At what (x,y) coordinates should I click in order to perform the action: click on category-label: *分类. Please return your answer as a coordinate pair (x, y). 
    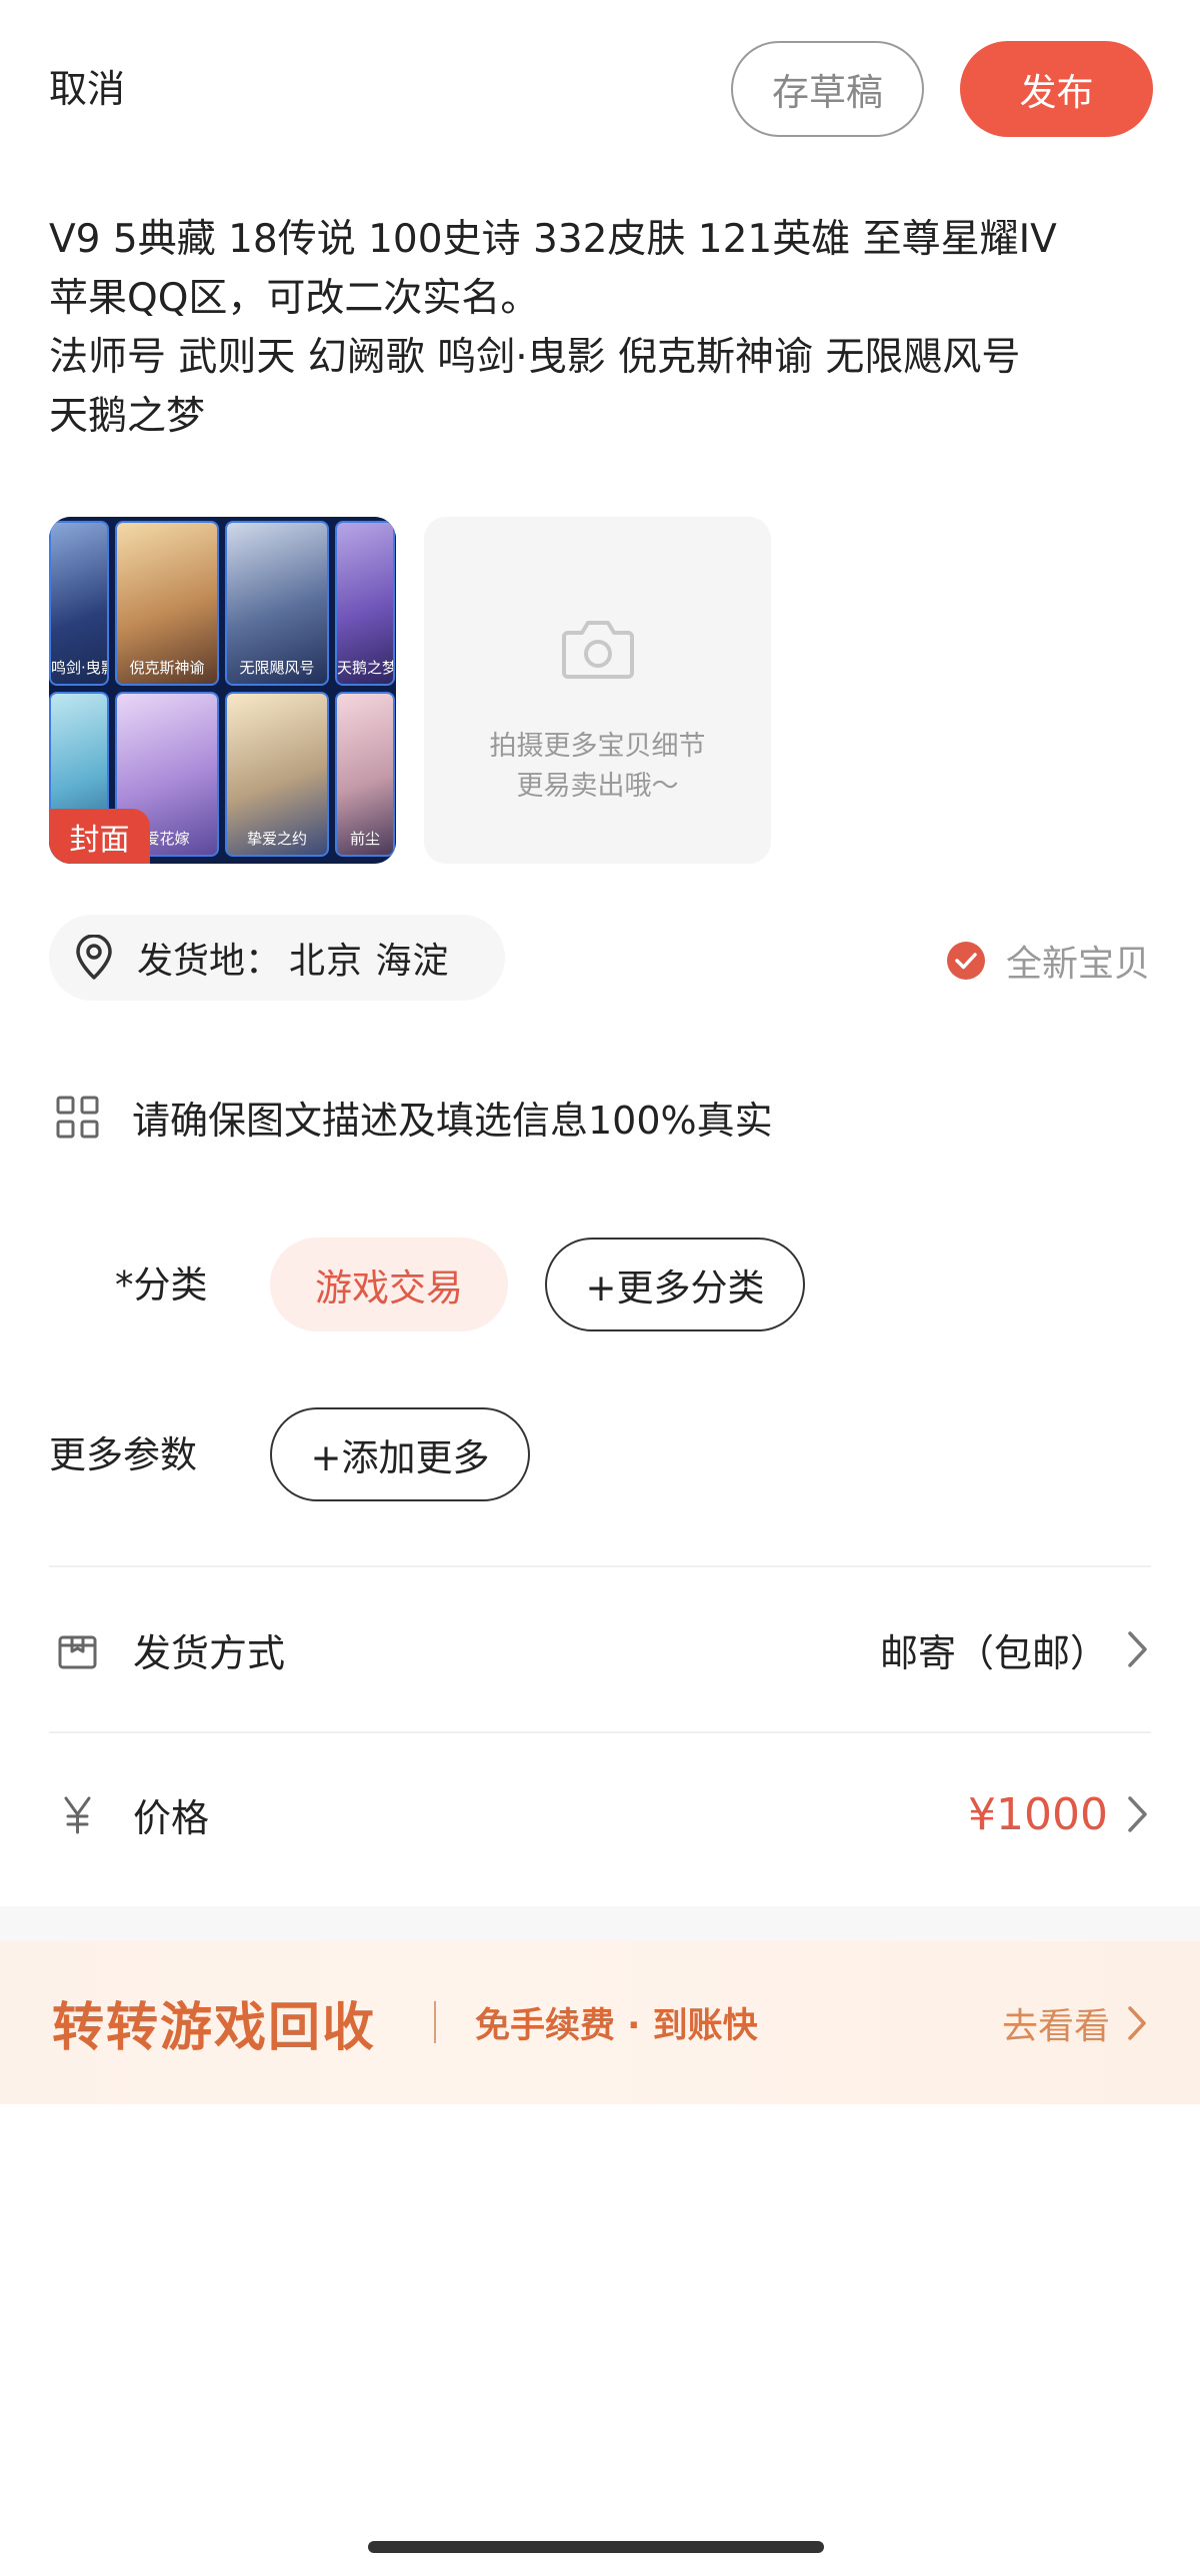
    Looking at the image, I should click on (161, 1285).